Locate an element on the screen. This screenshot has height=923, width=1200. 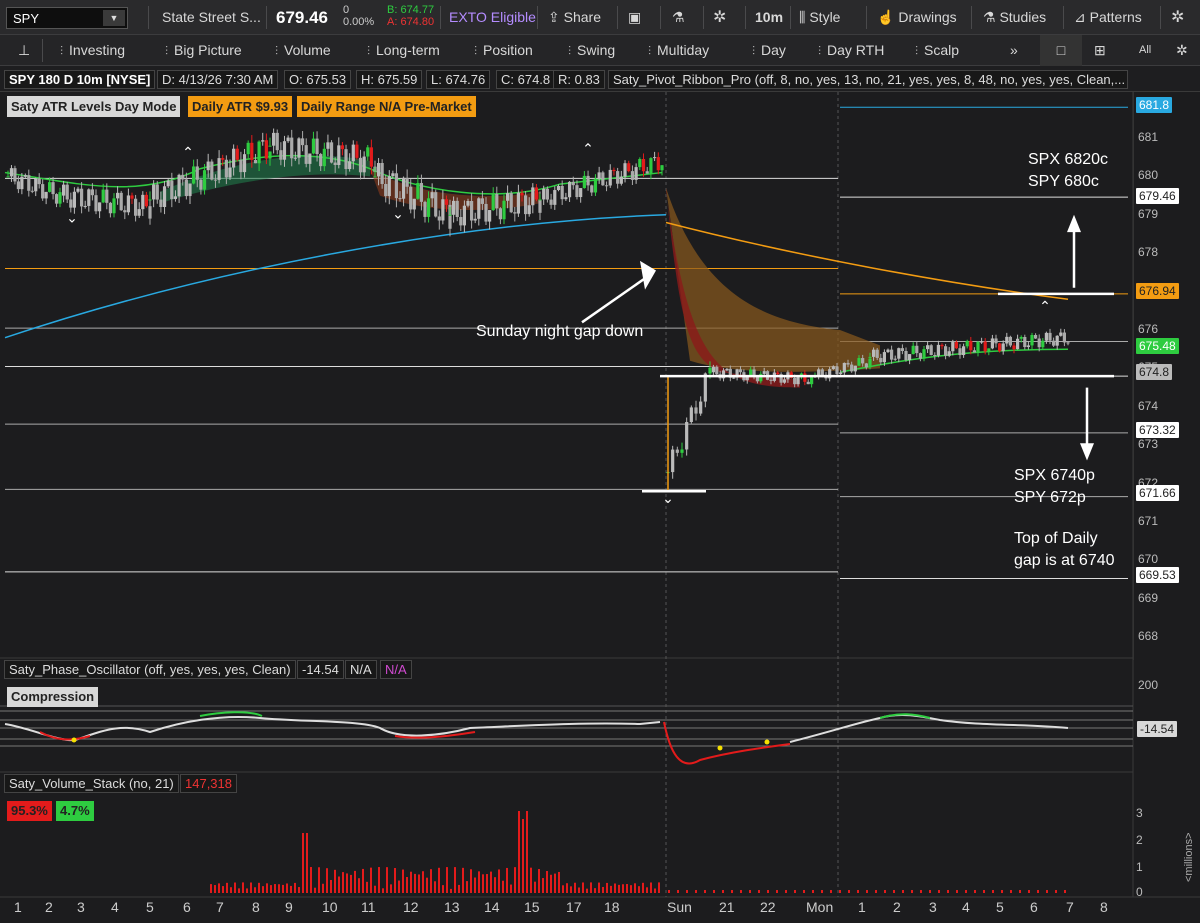
single-layout-icon: □ is located at coordinates (1061, 50).